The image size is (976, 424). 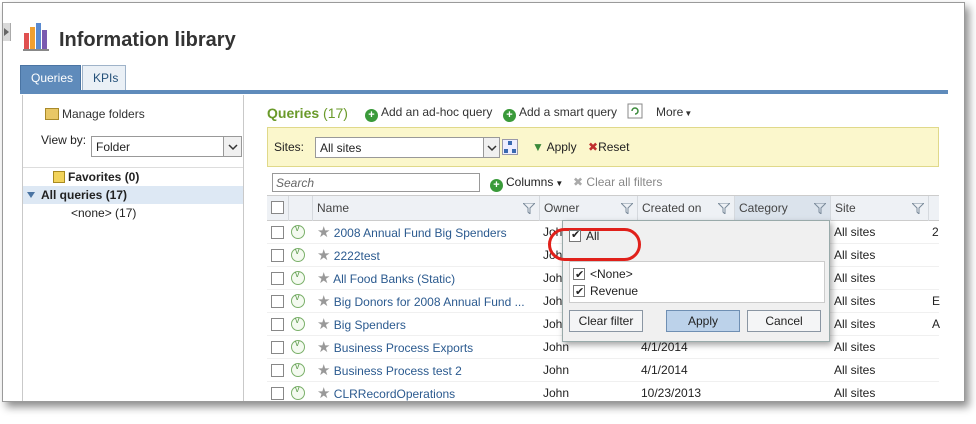 I want to click on query-name-cell: ★ 2008 Annual Fund Big Spenders, so click(x=428, y=232).